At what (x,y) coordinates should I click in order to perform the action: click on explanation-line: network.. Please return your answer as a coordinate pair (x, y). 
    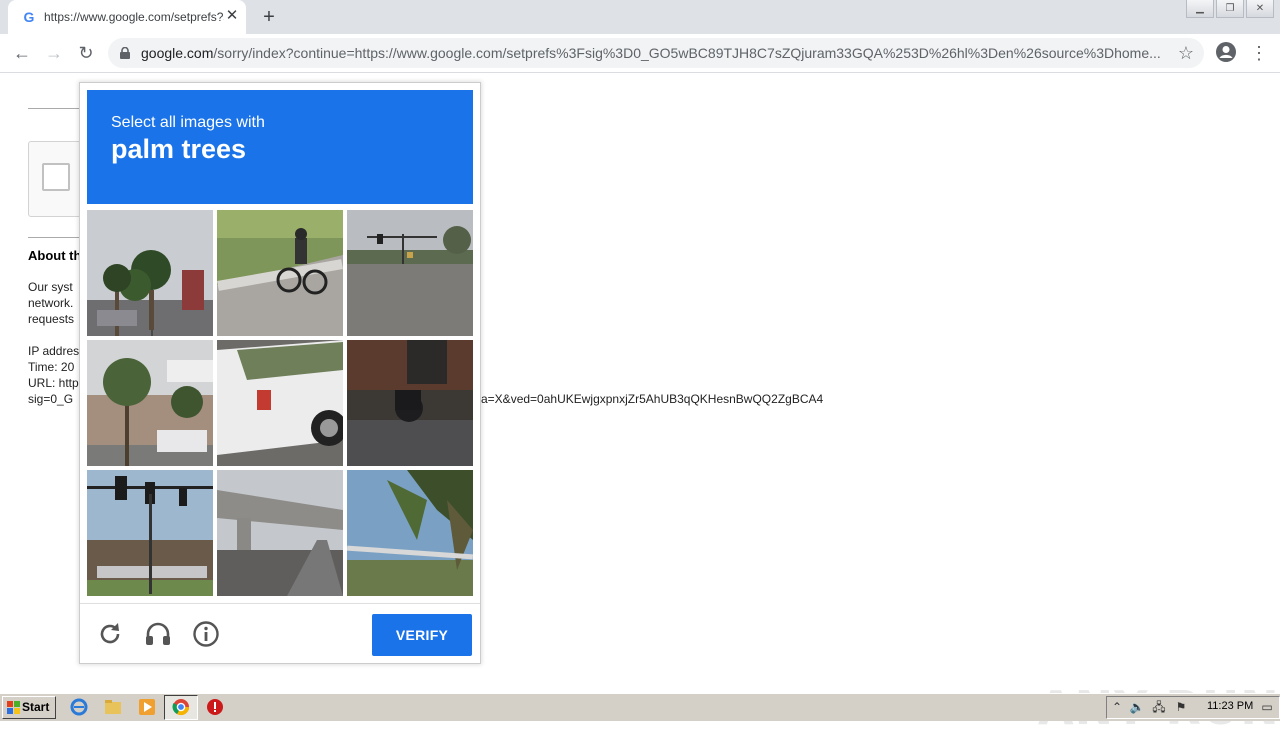
    Looking at the image, I should click on (51, 303).